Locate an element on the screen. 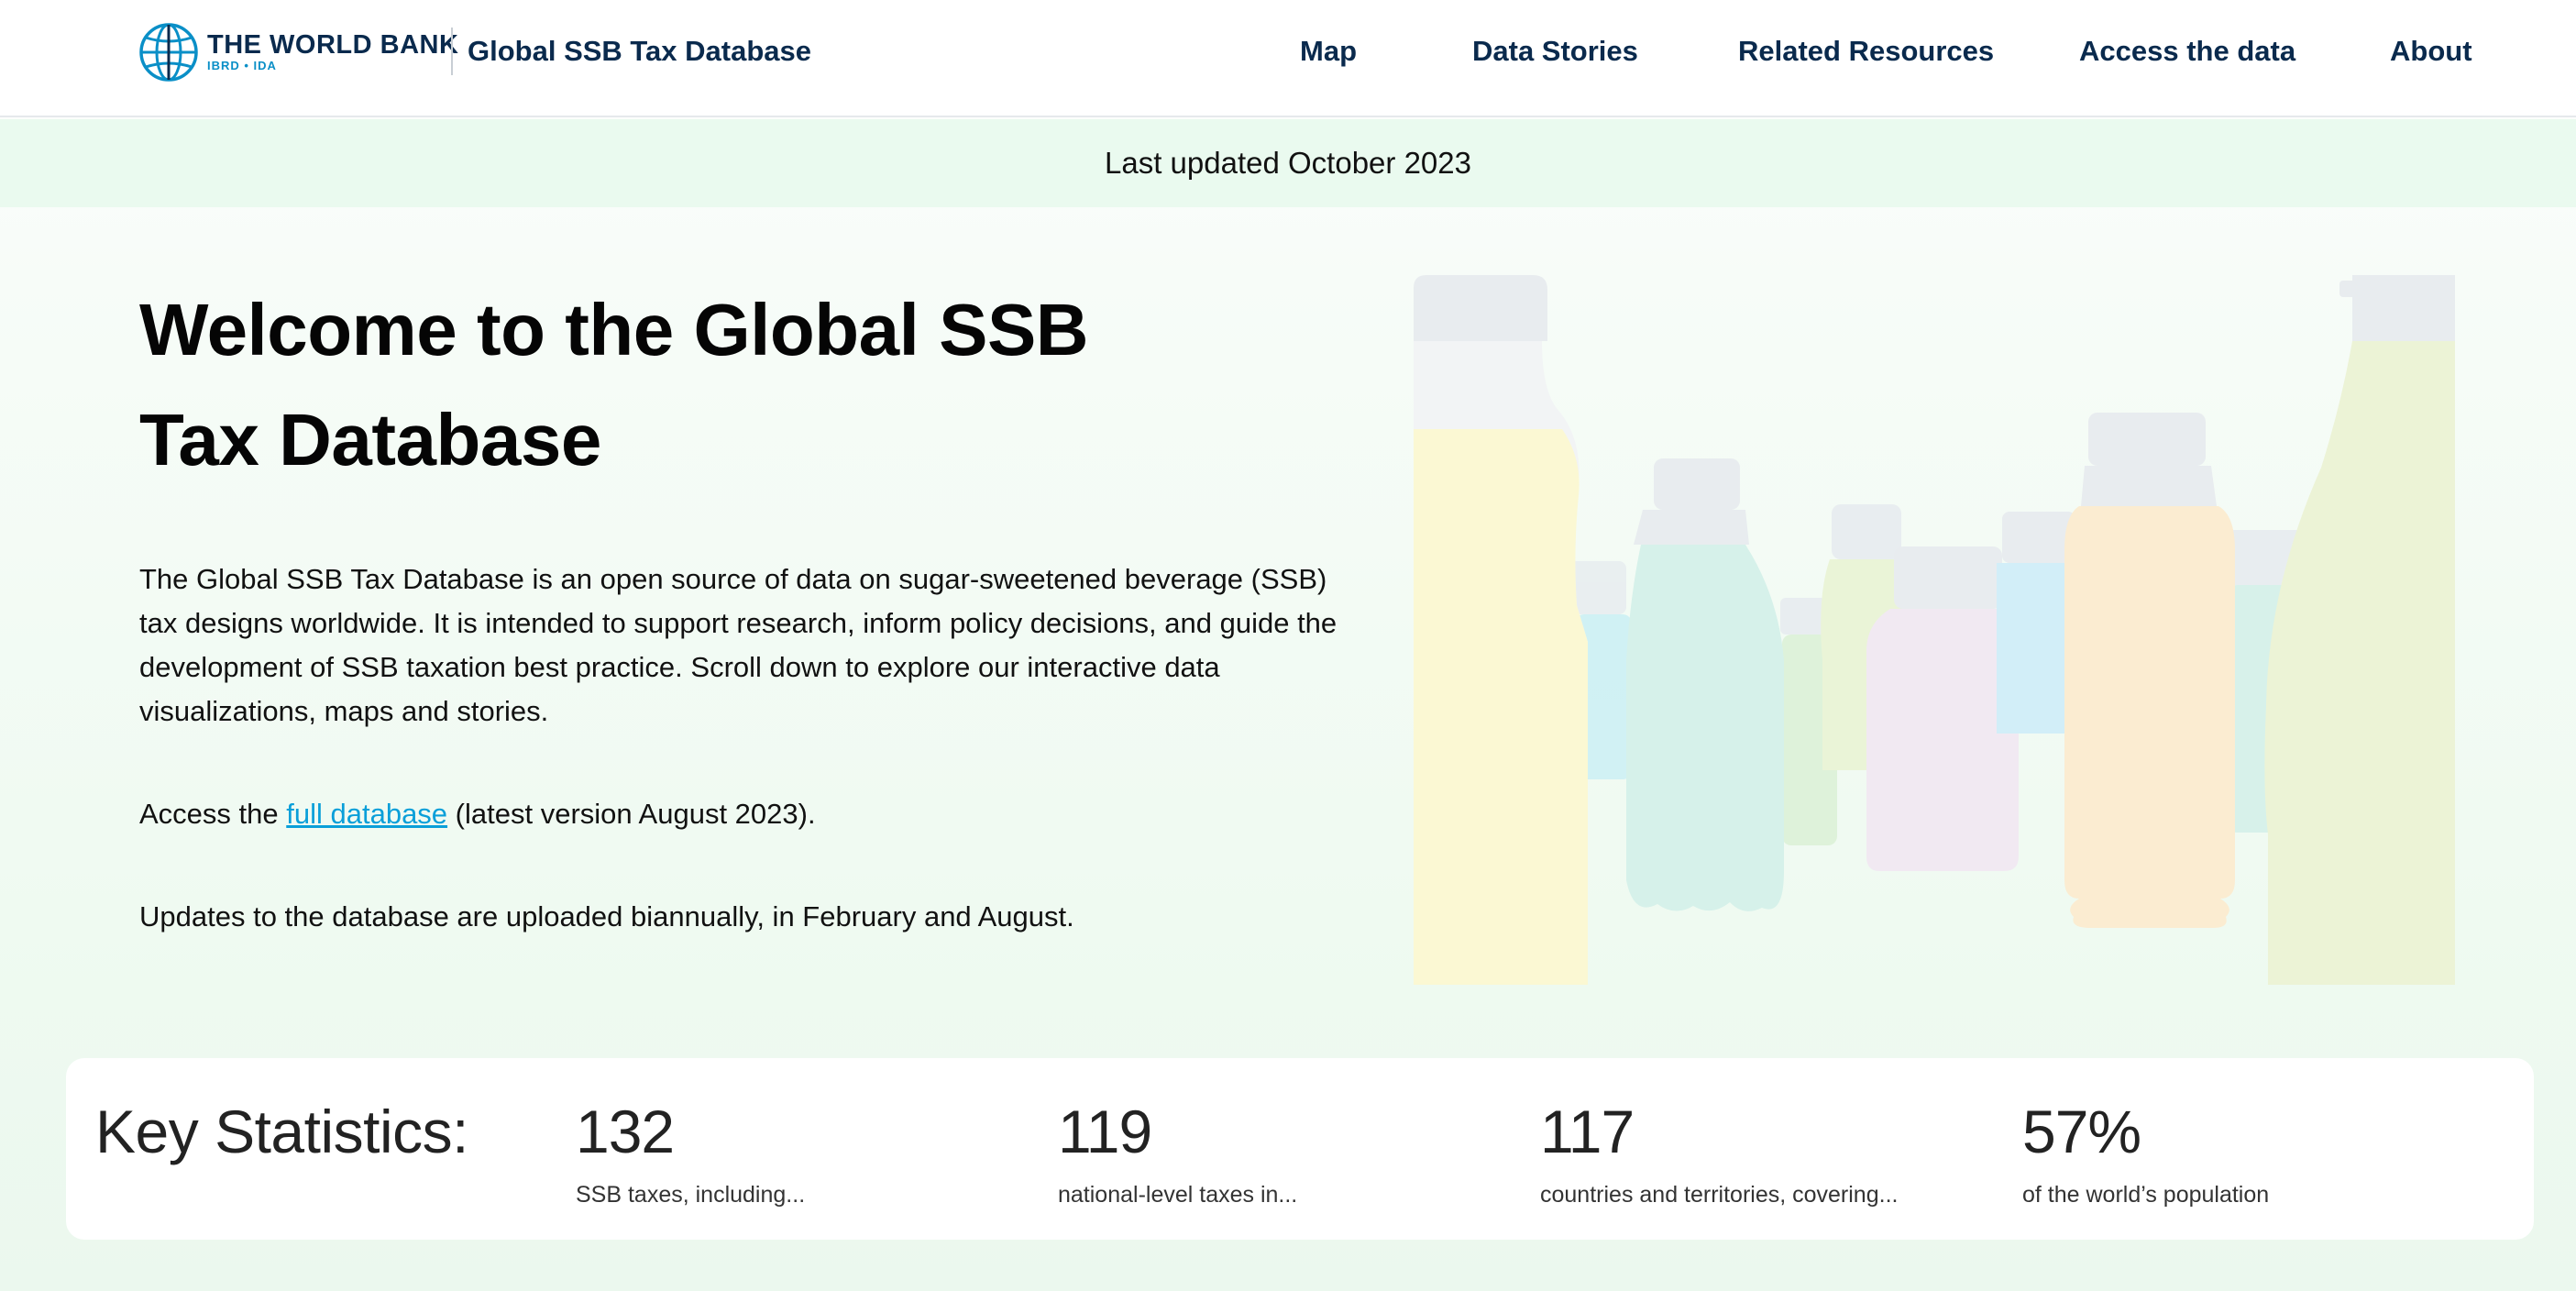  site-title: Global SSB Tax Database is located at coordinates (639, 51).